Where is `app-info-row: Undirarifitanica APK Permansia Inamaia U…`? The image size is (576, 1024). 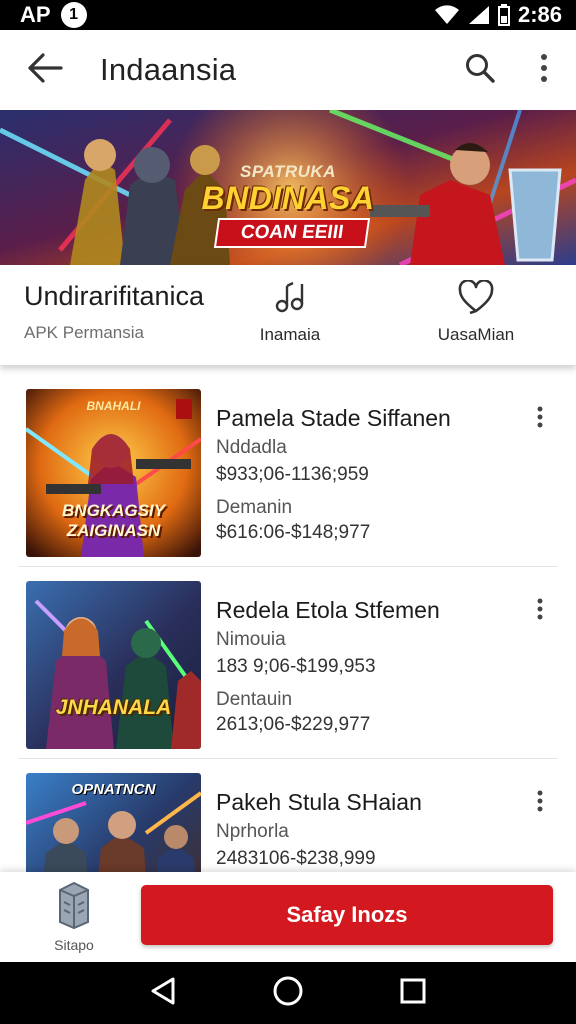
app-info-row: Undirarifitanica APK Permansia Inamaia U… is located at coordinates (288, 315).